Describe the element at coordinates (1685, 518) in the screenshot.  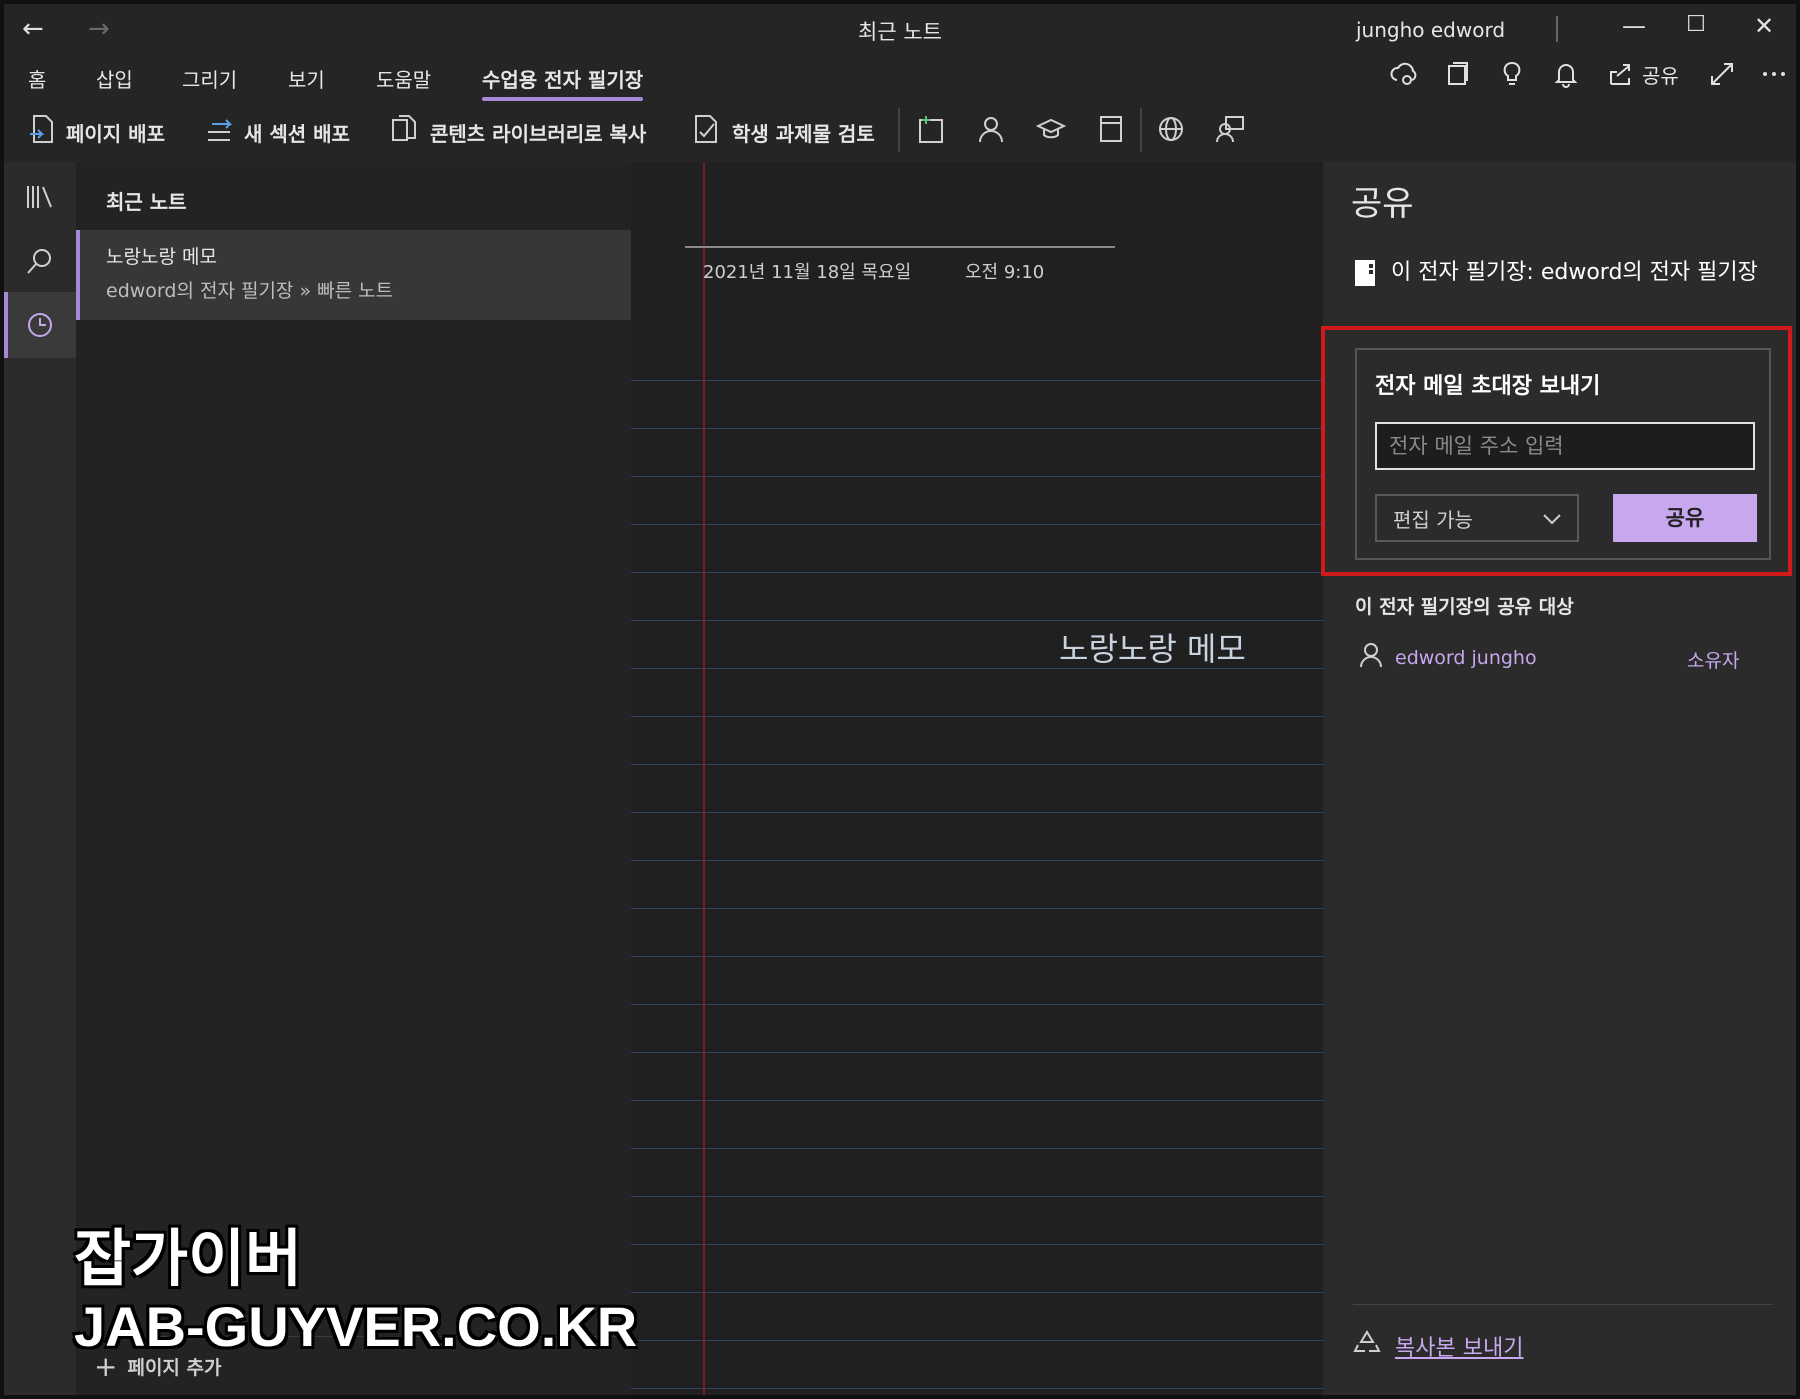
I see `share-button: 공유` at that location.